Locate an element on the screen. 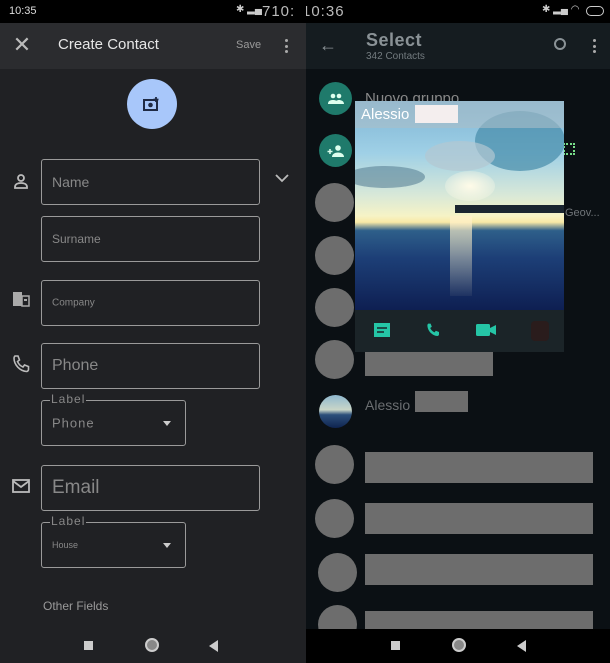  save-button: Save is located at coordinates (248, 45).